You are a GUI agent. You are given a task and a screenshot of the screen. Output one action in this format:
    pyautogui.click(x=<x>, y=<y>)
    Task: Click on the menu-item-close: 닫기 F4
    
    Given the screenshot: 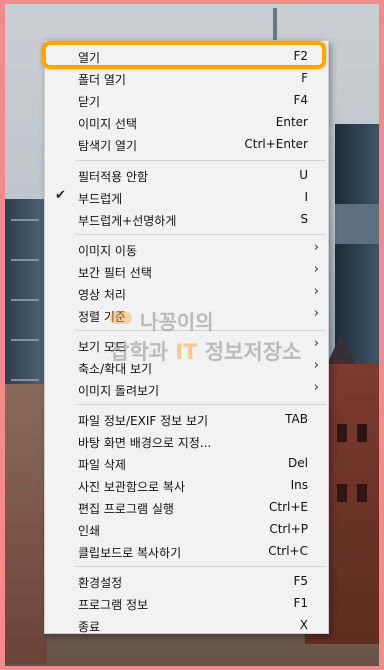 What is the action you would take?
    pyautogui.click(x=186, y=100)
    